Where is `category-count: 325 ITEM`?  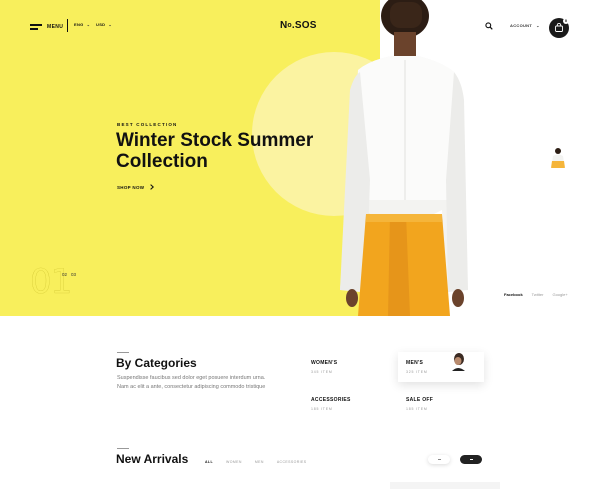 category-count: 325 ITEM is located at coordinates (417, 372).